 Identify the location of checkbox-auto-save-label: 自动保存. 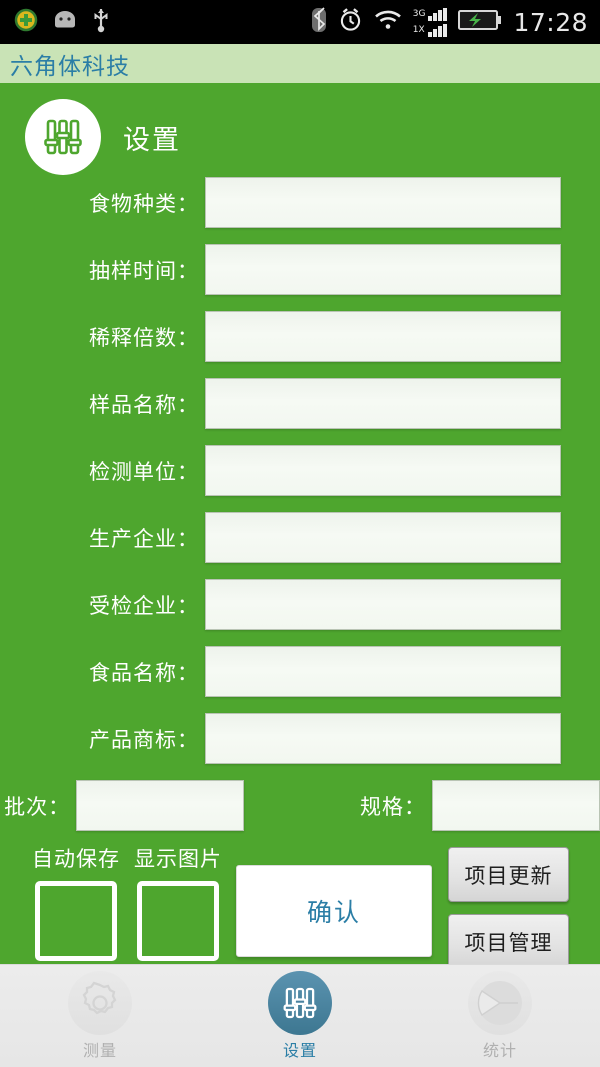
(76, 859).